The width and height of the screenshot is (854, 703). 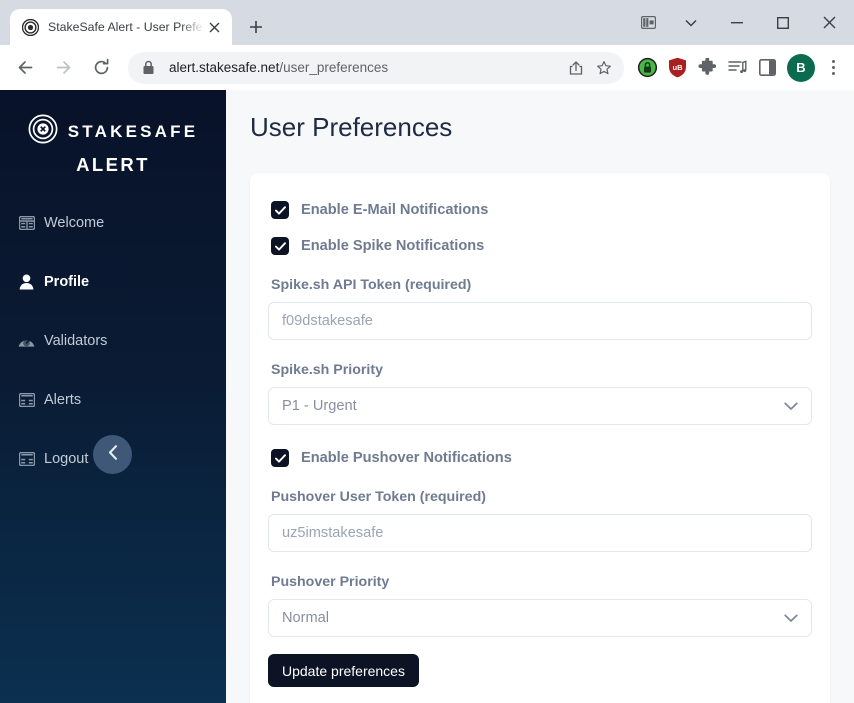 What do you see at coordinates (113, 399) in the screenshot?
I see `sidebar-item-alerts: Alerts` at bounding box center [113, 399].